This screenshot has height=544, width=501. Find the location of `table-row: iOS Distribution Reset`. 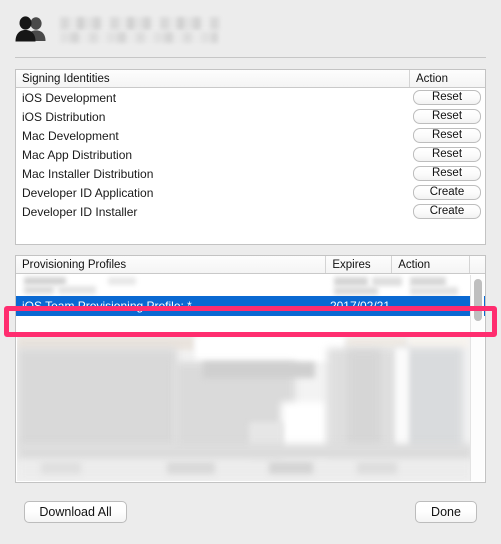

table-row: iOS Distribution Reset is located at coordinates (250, 116).